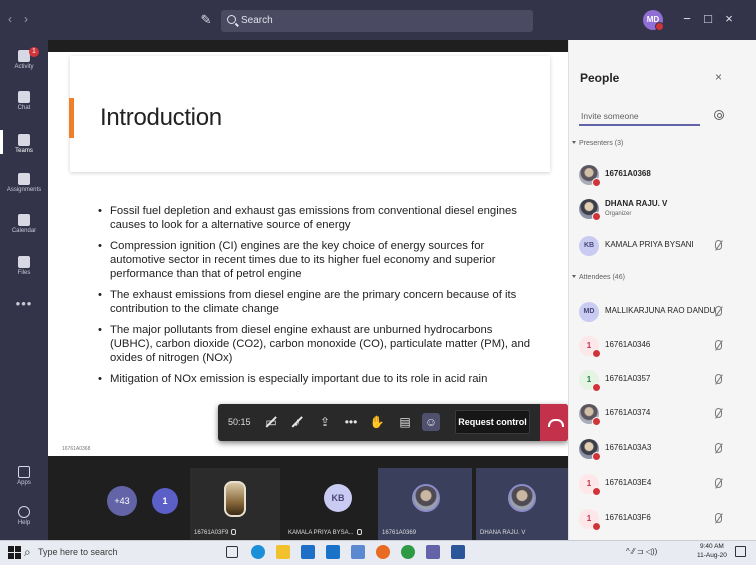 This screenshot has height=565, width=756. What do you see at coordinates (664, 314) in the screenshot?
I see `participant-row: MD MALLIKARJUNA RAO DANDU` at bounding box center [664, 314].